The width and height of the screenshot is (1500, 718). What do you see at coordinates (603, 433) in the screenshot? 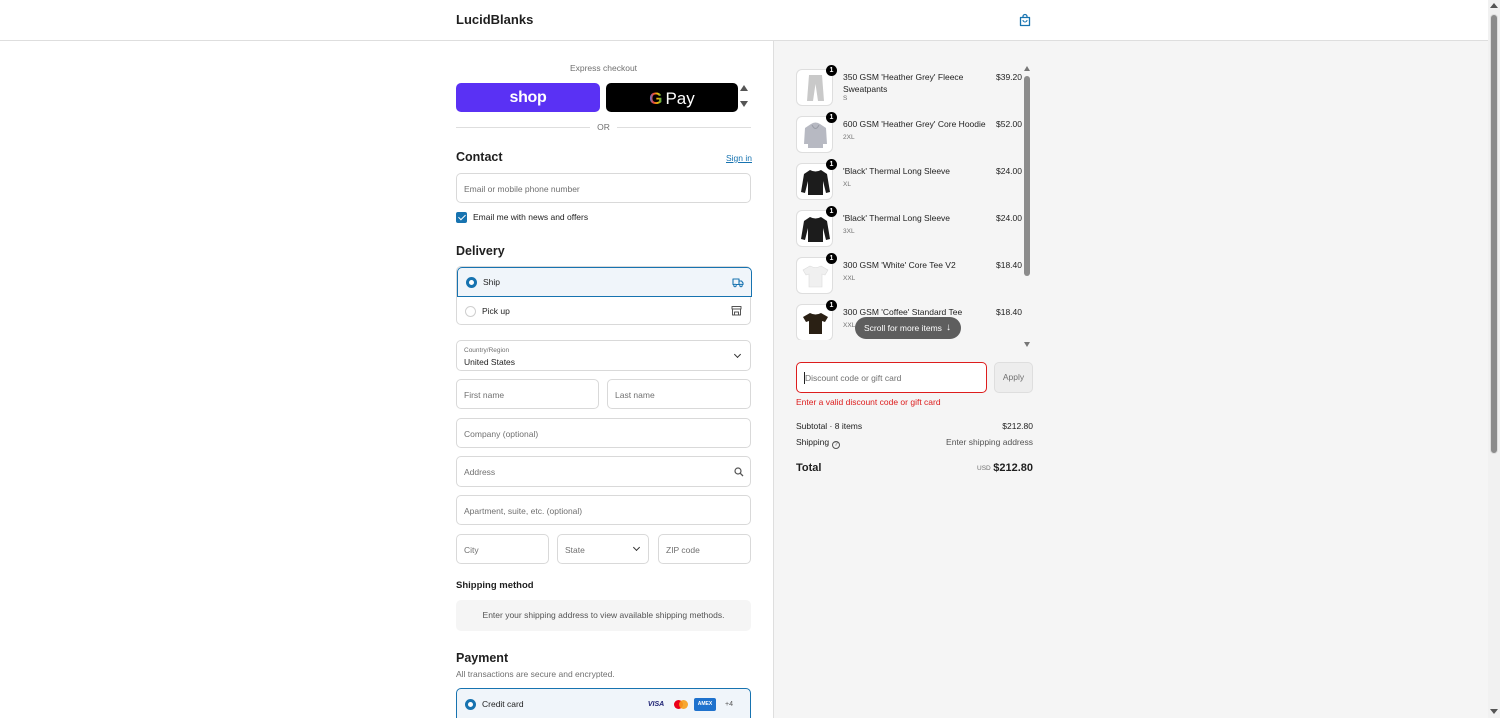
I see `company-field: Company (optional)` at bounding box center [603, 433].